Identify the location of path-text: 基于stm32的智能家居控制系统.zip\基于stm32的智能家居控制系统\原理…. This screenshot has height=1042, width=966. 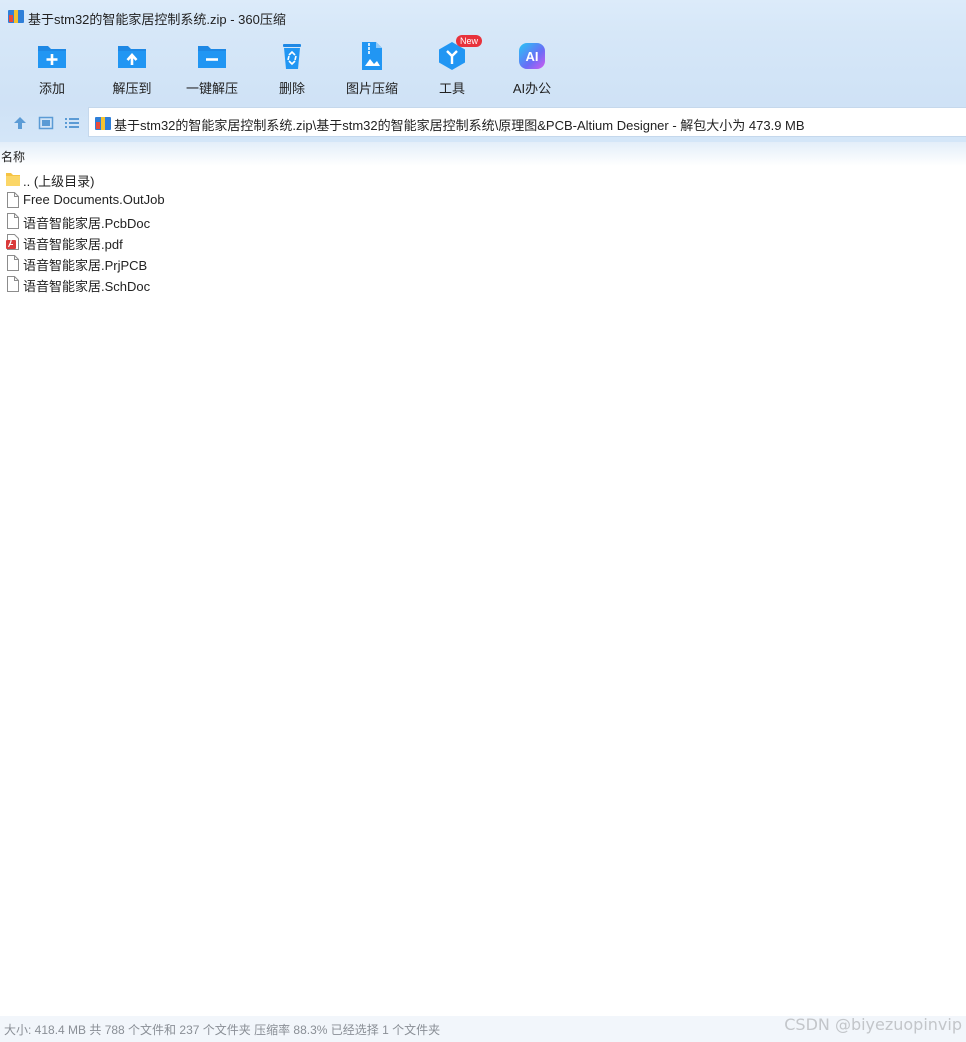
(459, 125).